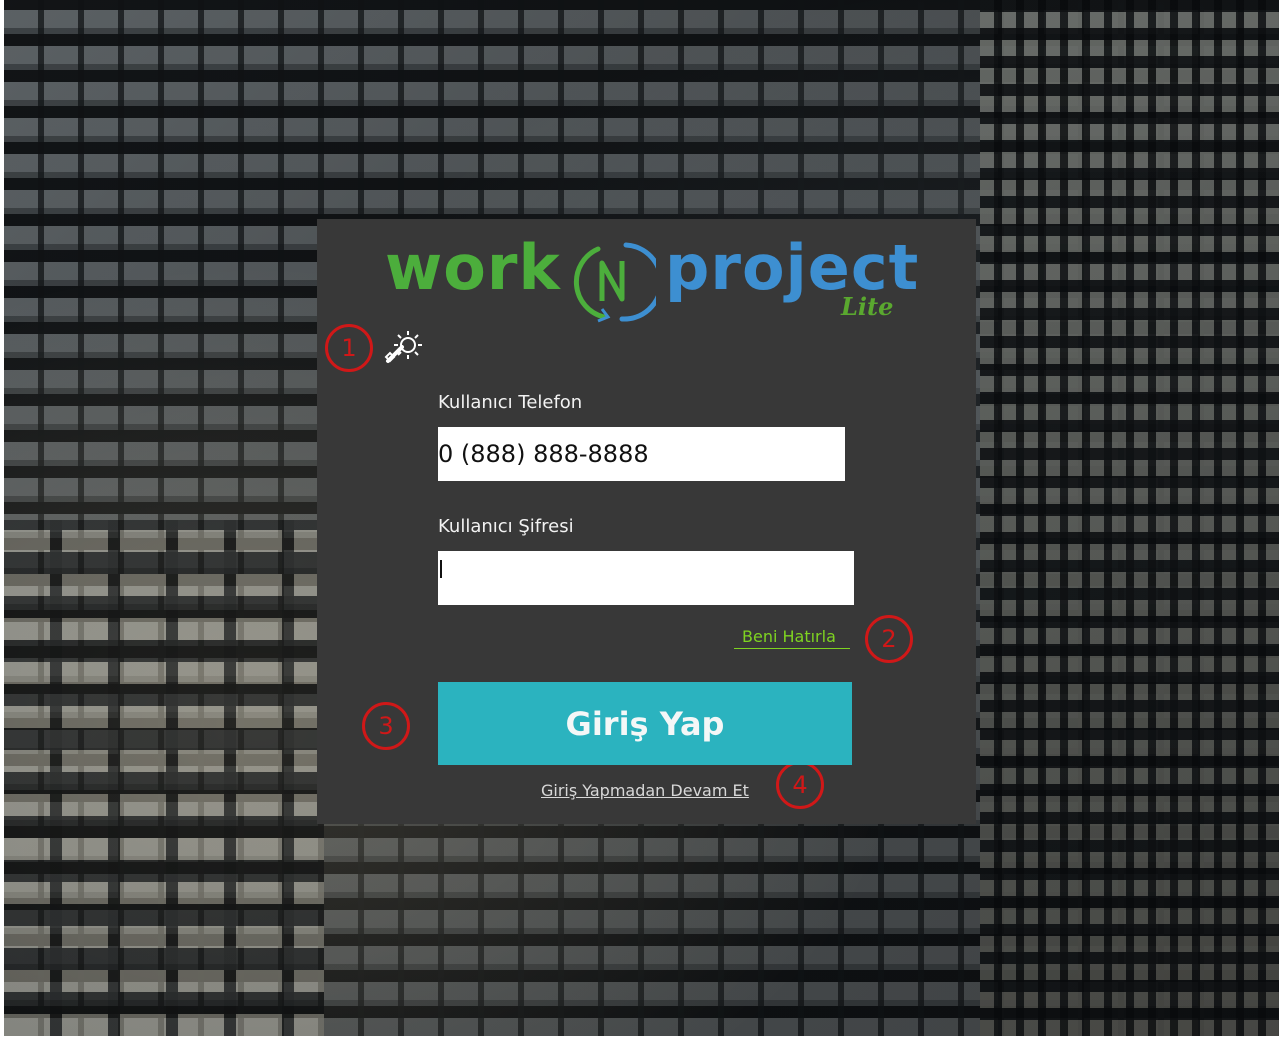  Describe the element at coordinates (645, 723) in the screenshot. I see `login-button: Giriş Yap` at that location.